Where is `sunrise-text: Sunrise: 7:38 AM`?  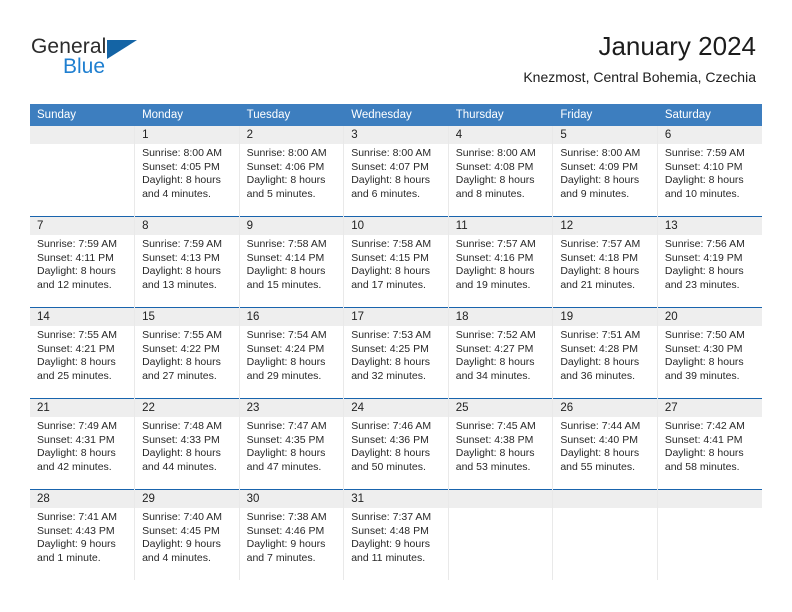 sunrise-text: Sunrise: 7:38 AM is located at coordinates (286, 517).